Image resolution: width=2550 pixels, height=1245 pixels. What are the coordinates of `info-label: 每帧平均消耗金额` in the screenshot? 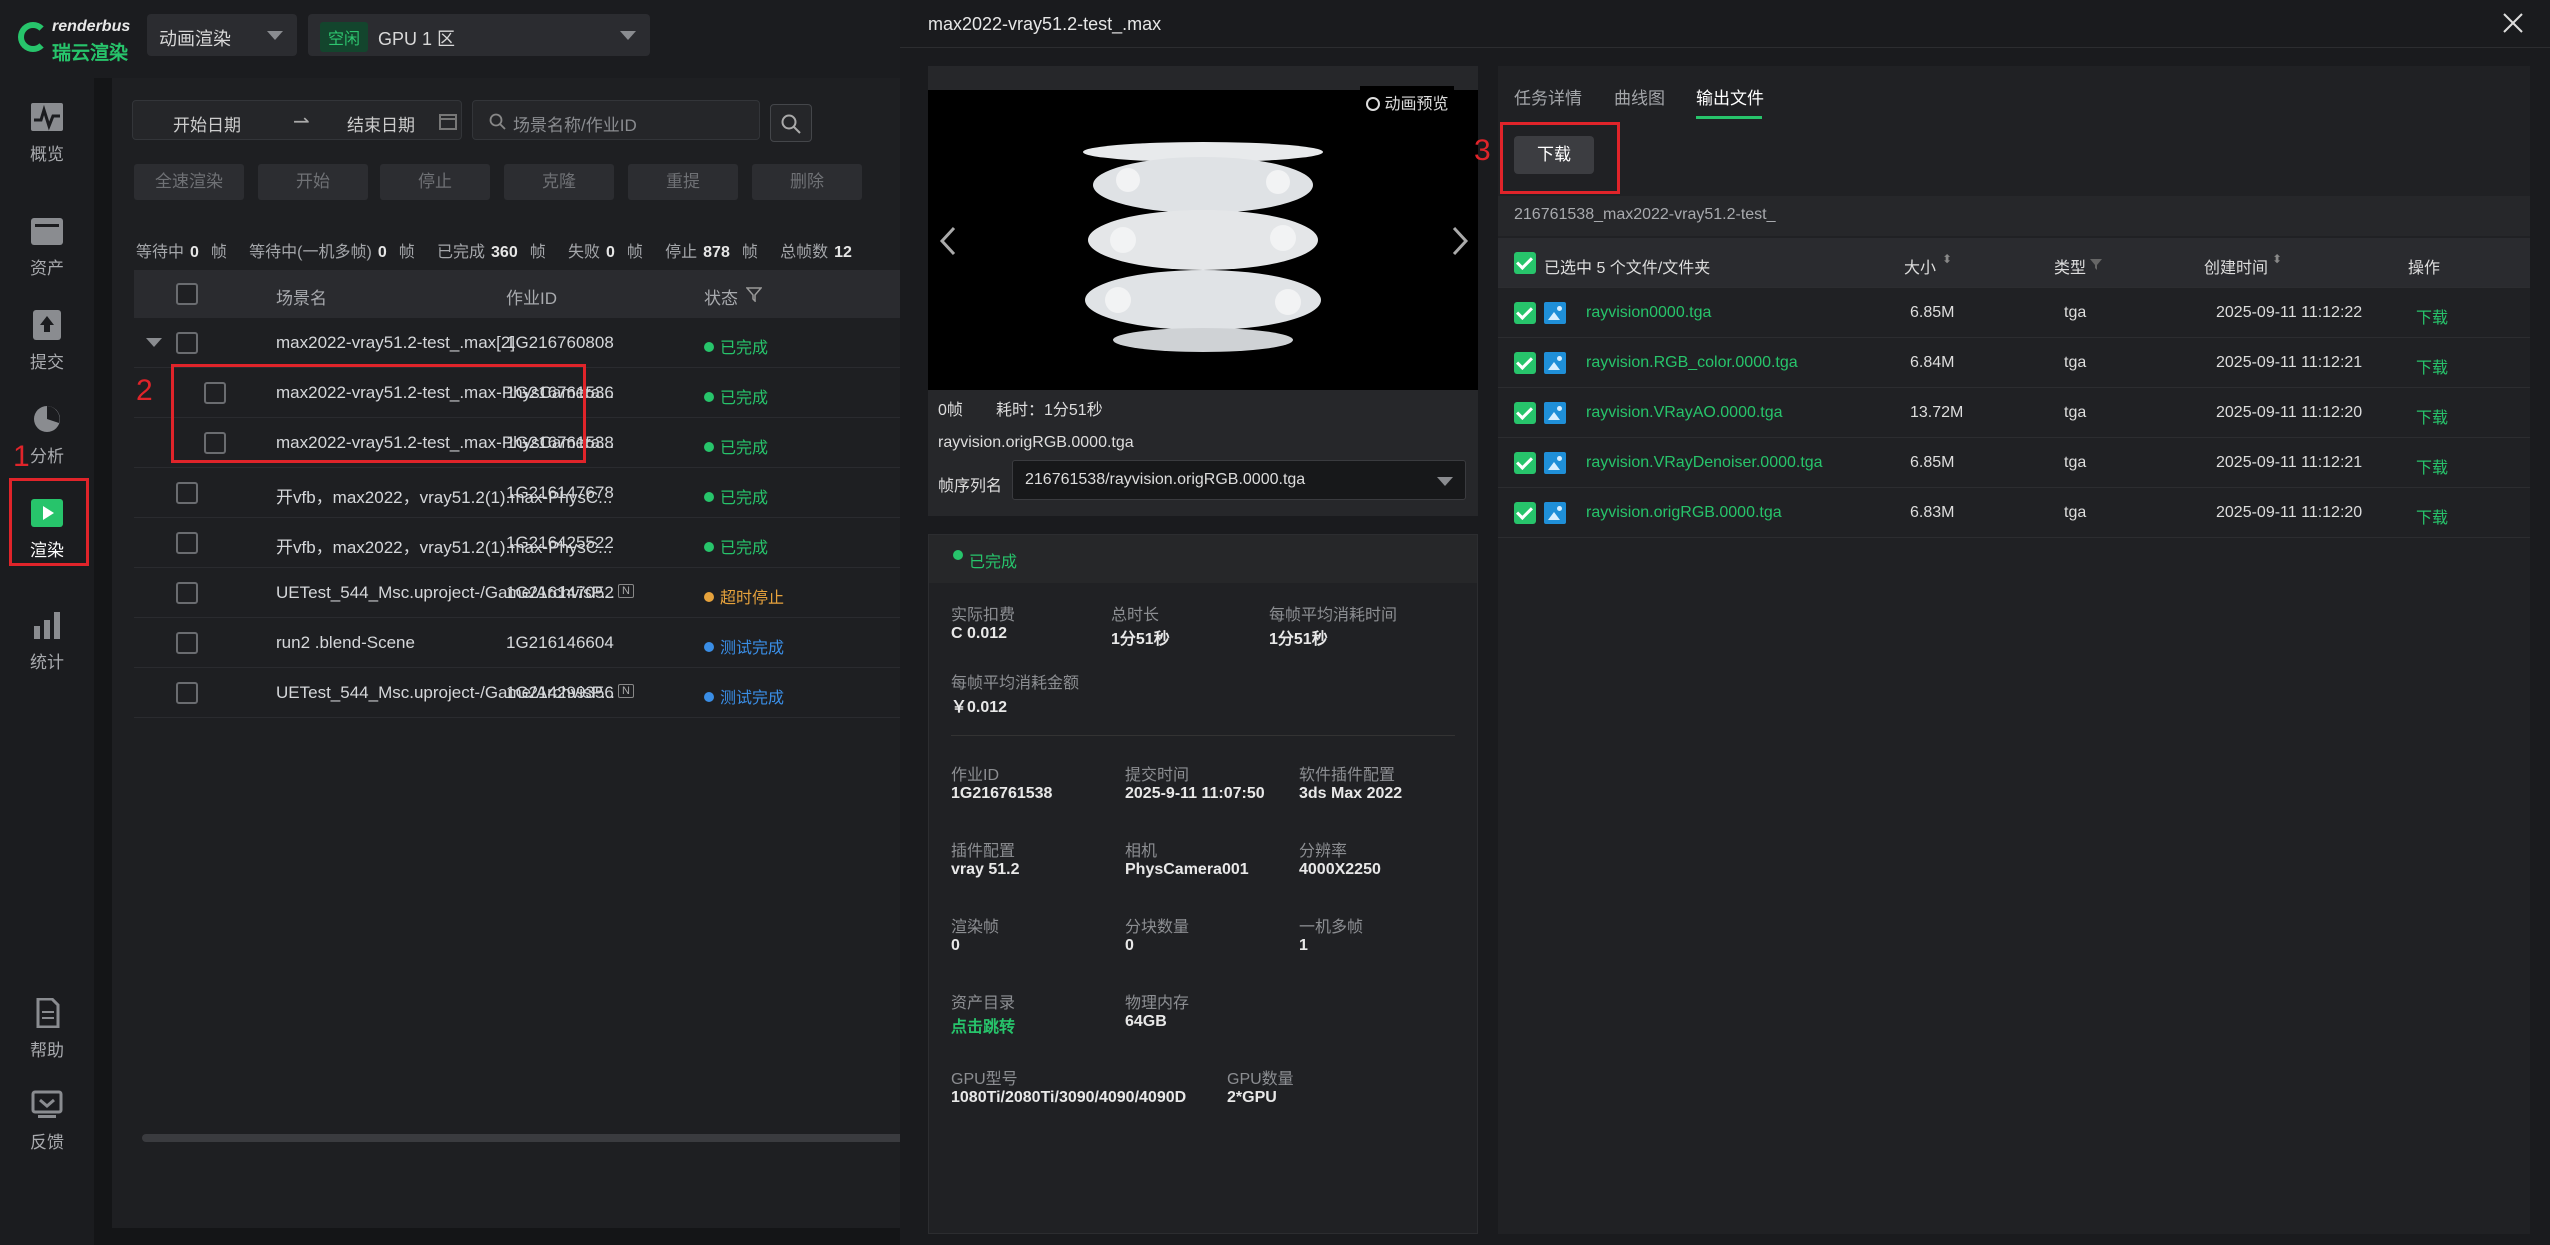 It's located at (1015, 683).